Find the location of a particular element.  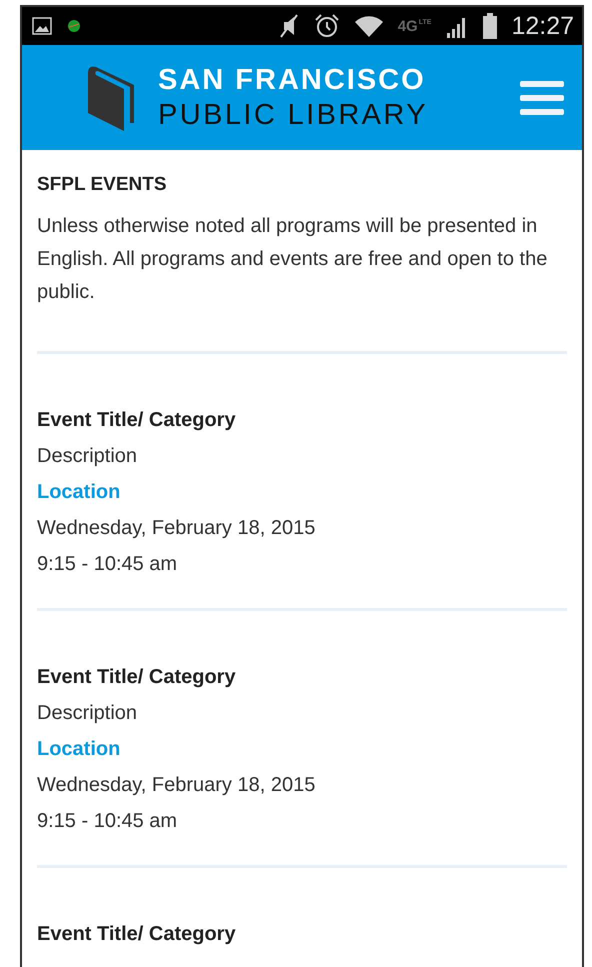

book-icon is located at coordinates (112, 97).